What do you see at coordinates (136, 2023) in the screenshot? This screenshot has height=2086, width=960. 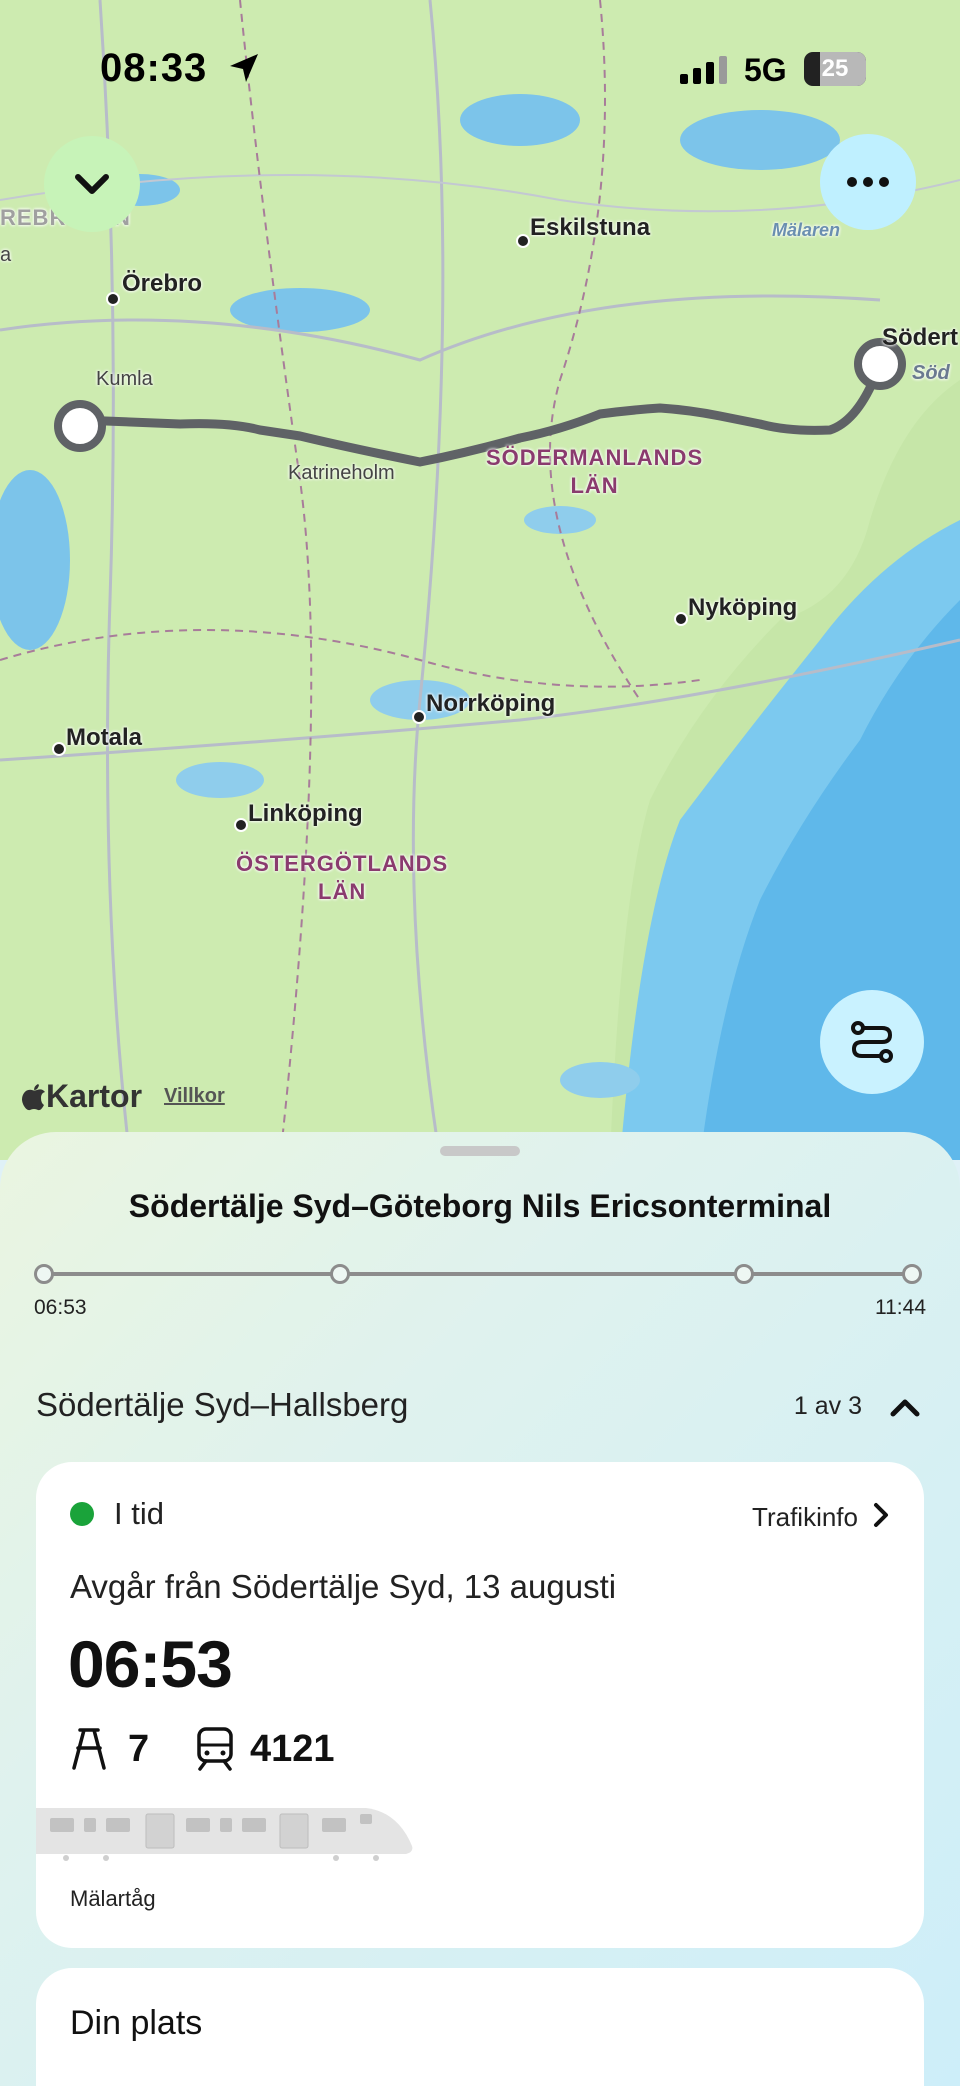 I see `location-card-title: Din plats` at bounding box center [136, 2023].